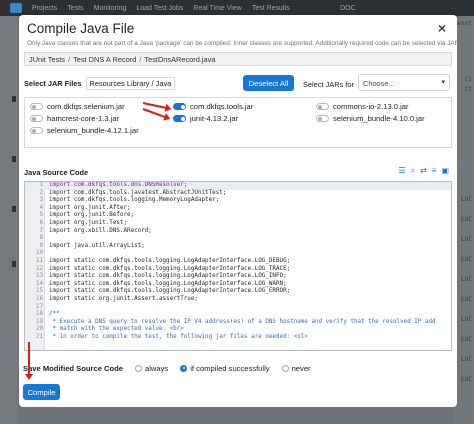 The height and width of the screenshot is (424, 474). Describe the element at coordinates (268, 83) in the screenshot. I see `deselect-all-button: Deselect All` at that location.